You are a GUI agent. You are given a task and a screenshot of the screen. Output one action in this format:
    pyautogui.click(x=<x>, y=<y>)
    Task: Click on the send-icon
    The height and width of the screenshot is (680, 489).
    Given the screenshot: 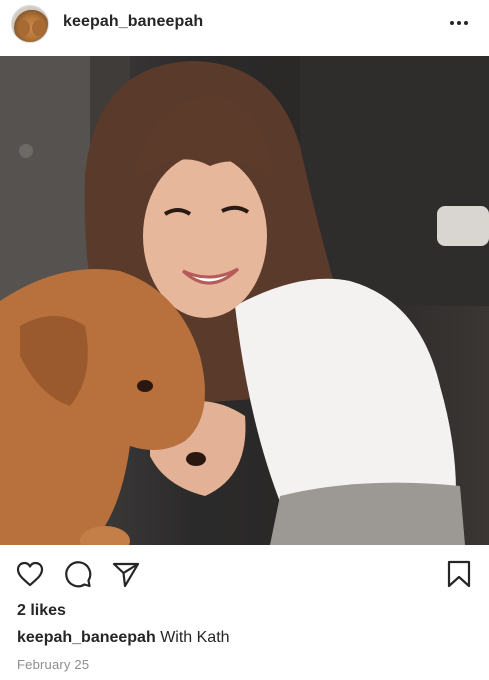 What is the action you would take?
    pyautogui.click(x=126, y=574)
    